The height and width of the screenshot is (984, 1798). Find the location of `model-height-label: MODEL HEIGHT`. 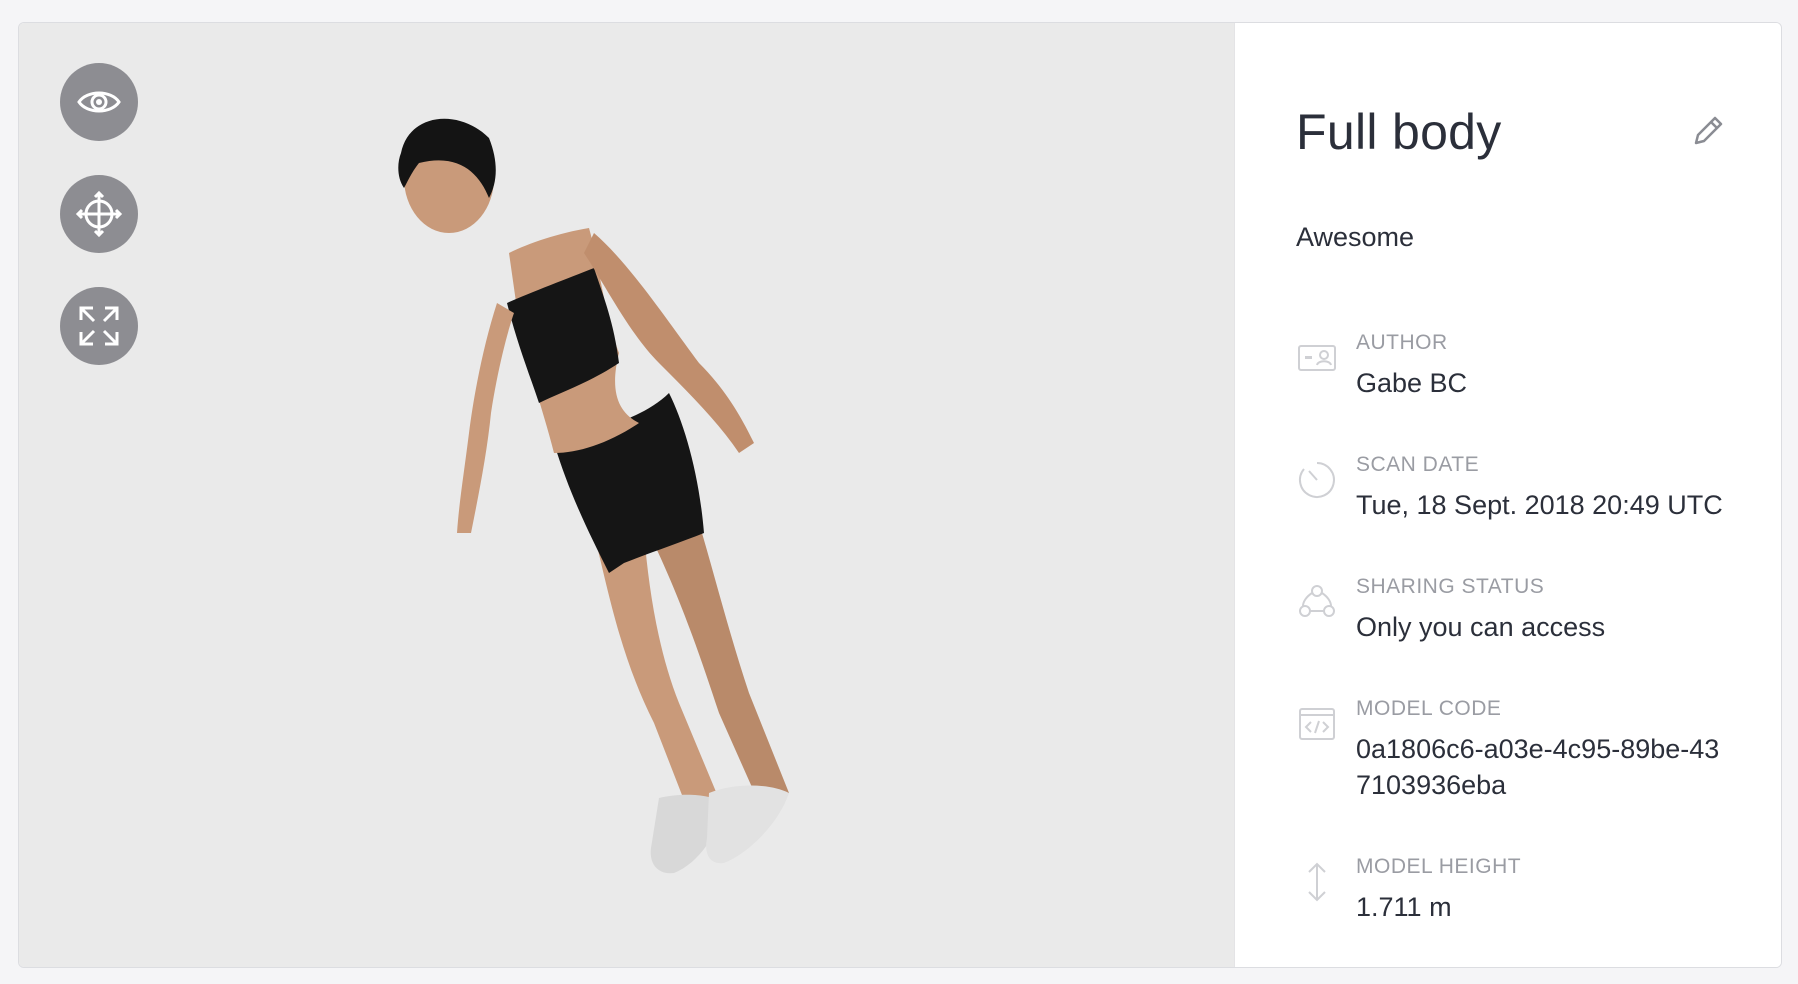

model-height-label: MODEL HEIGHT is located at coordinates (1439, 866).